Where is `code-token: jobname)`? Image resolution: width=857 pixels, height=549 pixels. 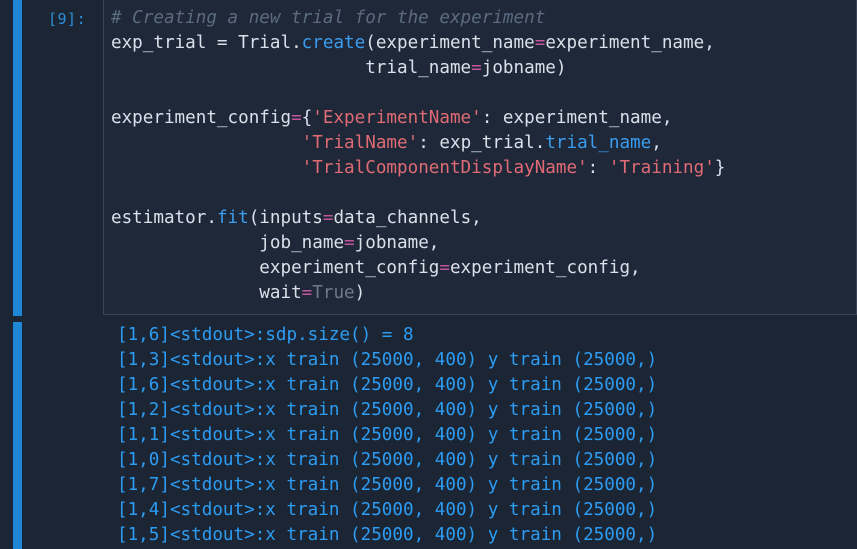 code-token: jobname) is located at coordinates (524, 68).